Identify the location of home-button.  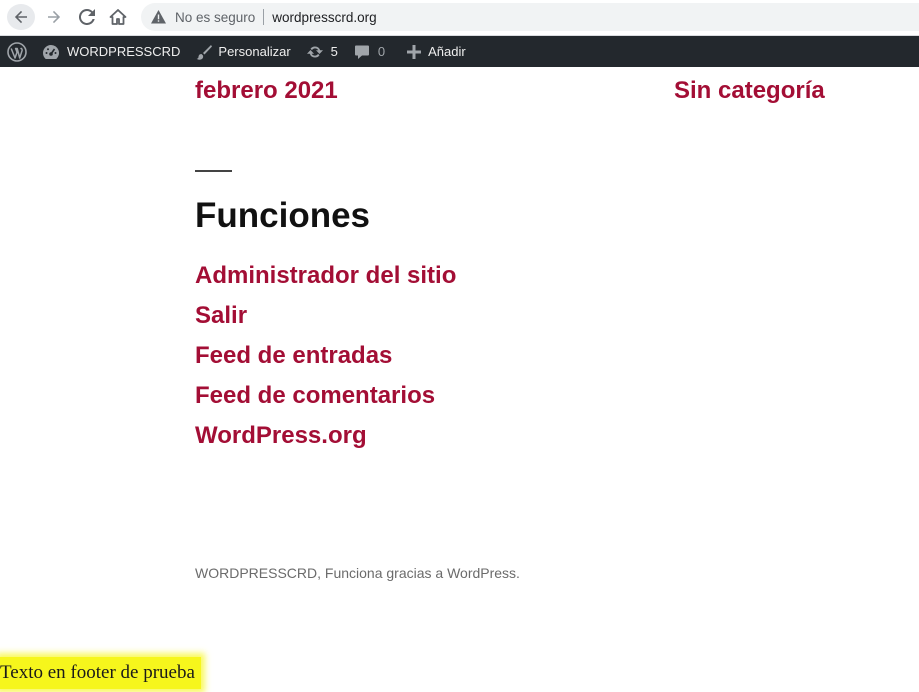
(118, 17).